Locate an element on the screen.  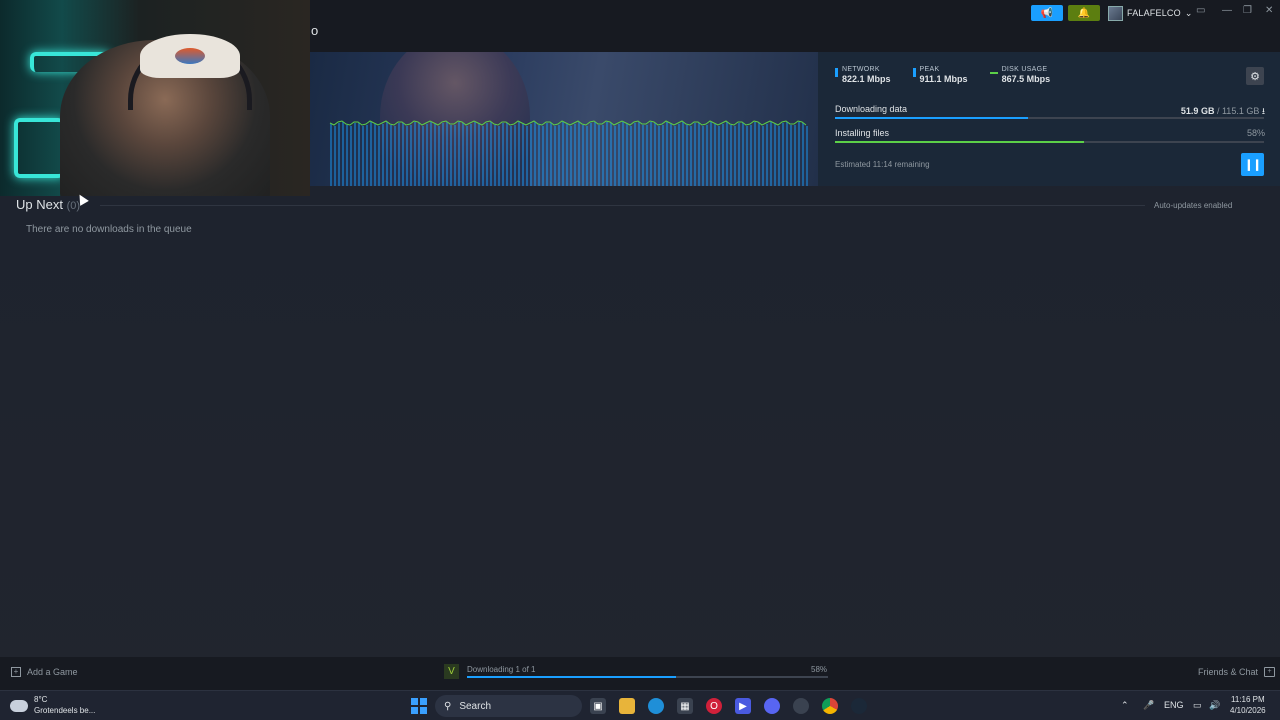
pause-icon: ❙❙ is located at coordinates (1252, 165).